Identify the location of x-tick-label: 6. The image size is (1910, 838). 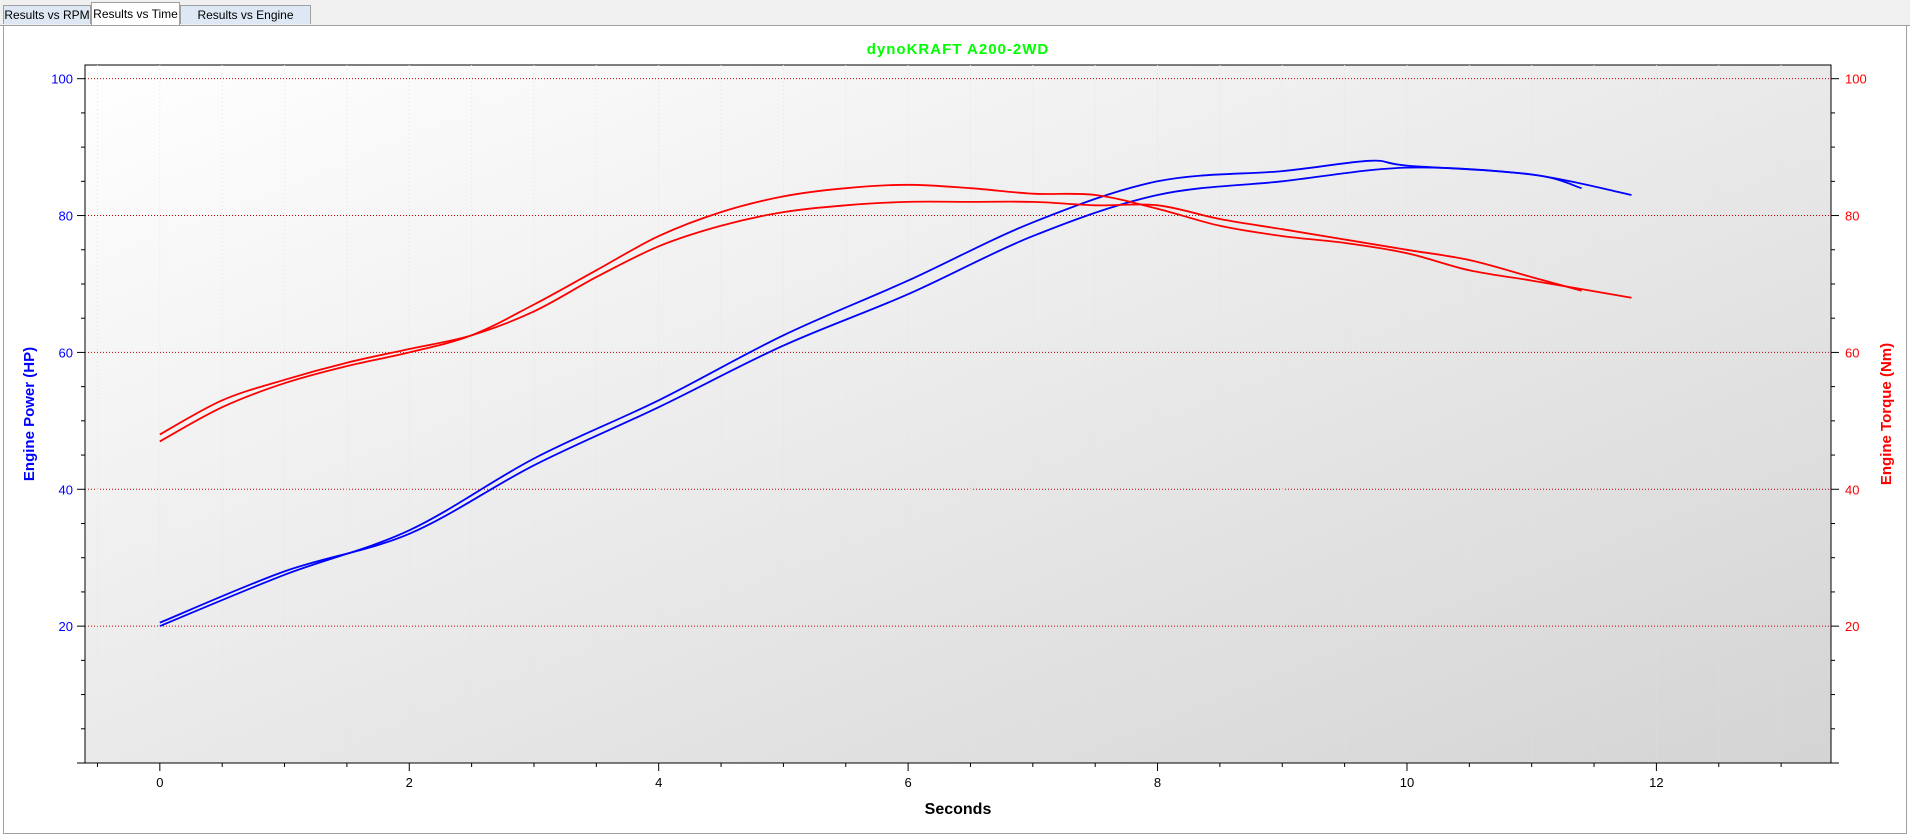
(907, 782).